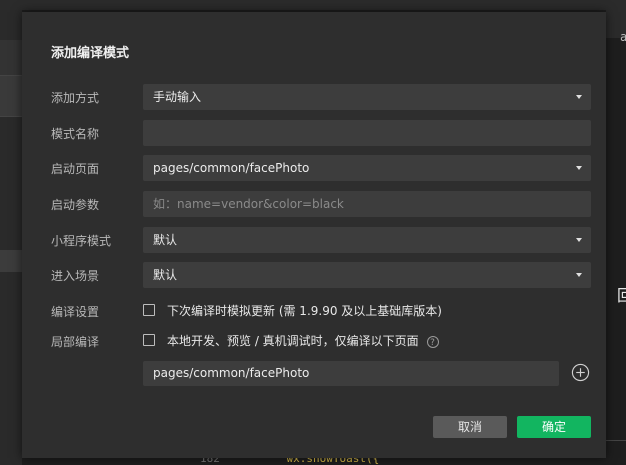 The width and height of the screenshot is (626, 465). I want to click on partial-compile-text: 本地开发、预览 / 真机调试时，仅编译以下页面, so click(293, 341).